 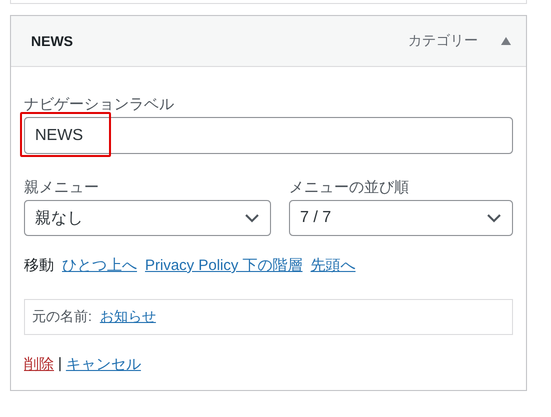 I want to click on original-name-label: 元の名前:, so click(x=62, y=317).